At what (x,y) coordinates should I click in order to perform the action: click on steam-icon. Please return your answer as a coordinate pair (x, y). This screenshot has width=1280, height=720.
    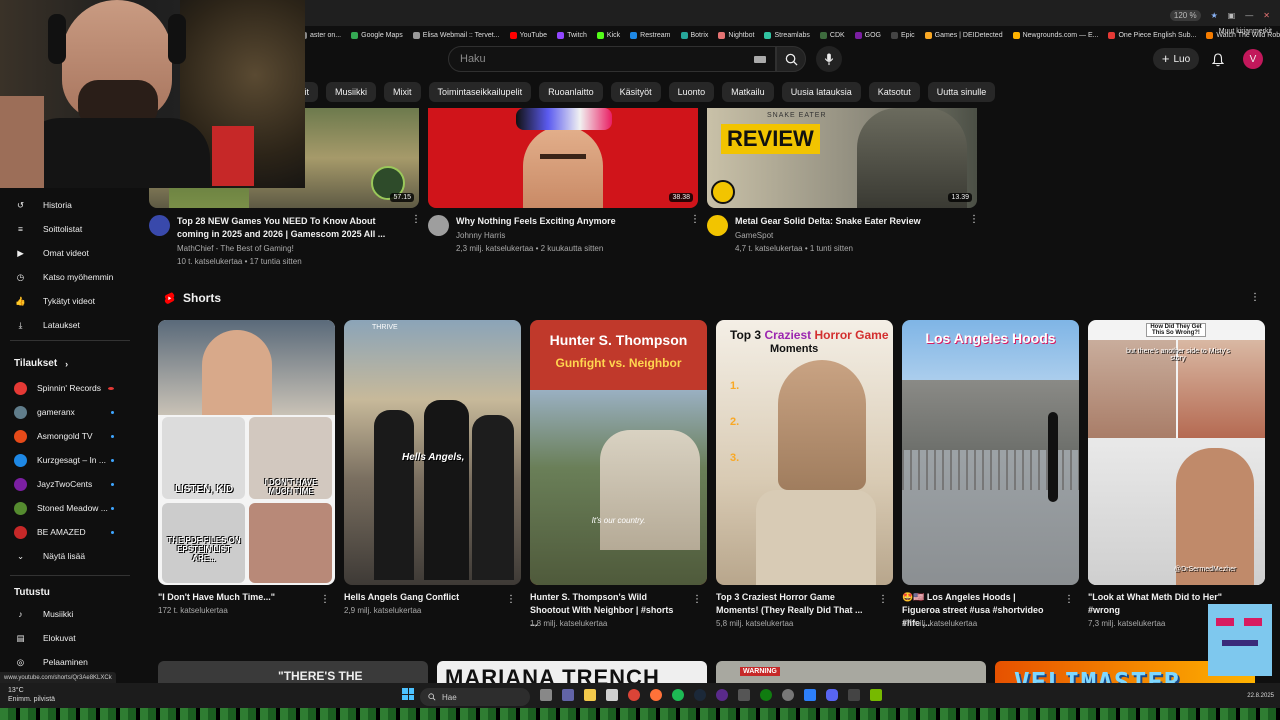
    Looking at the image, I should click on (700, 695).